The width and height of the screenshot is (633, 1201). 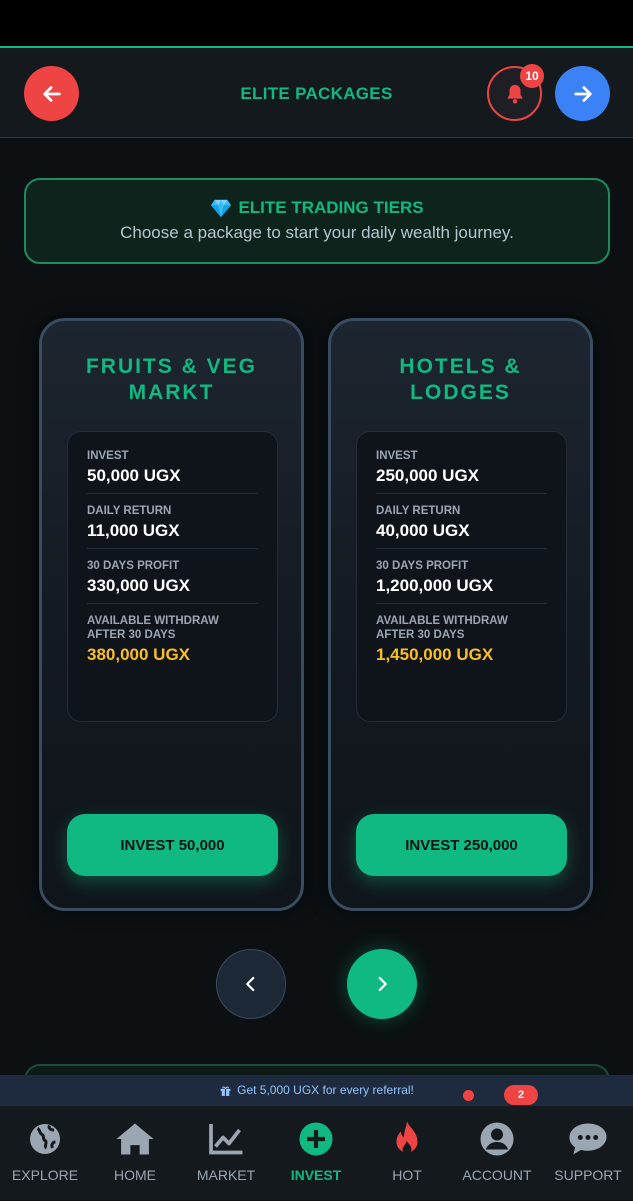 I want to click on arrow-right-icon, so click(x=582, y=93).